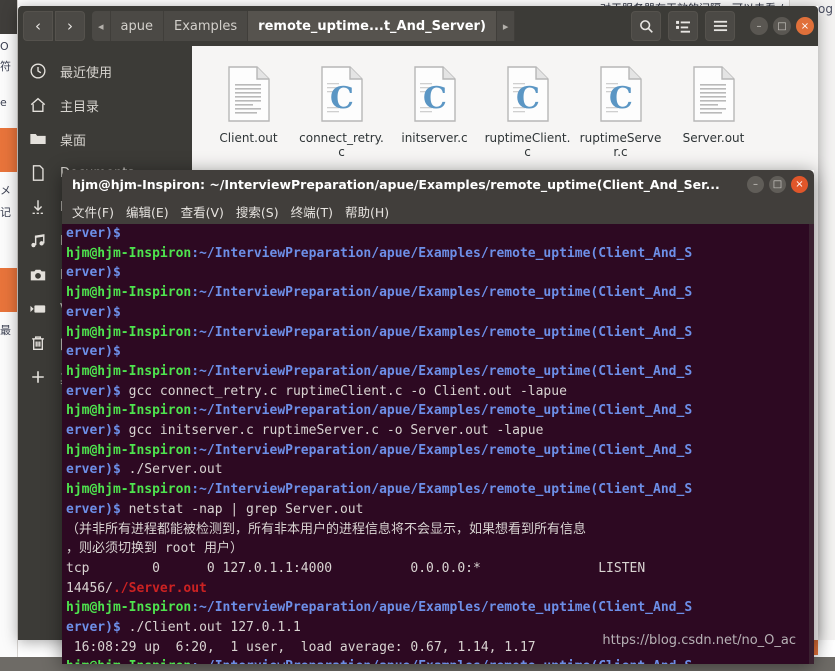 The image size is (835, 671). I want to click on menu-item-help: 帮助(H), so click(367, 211).